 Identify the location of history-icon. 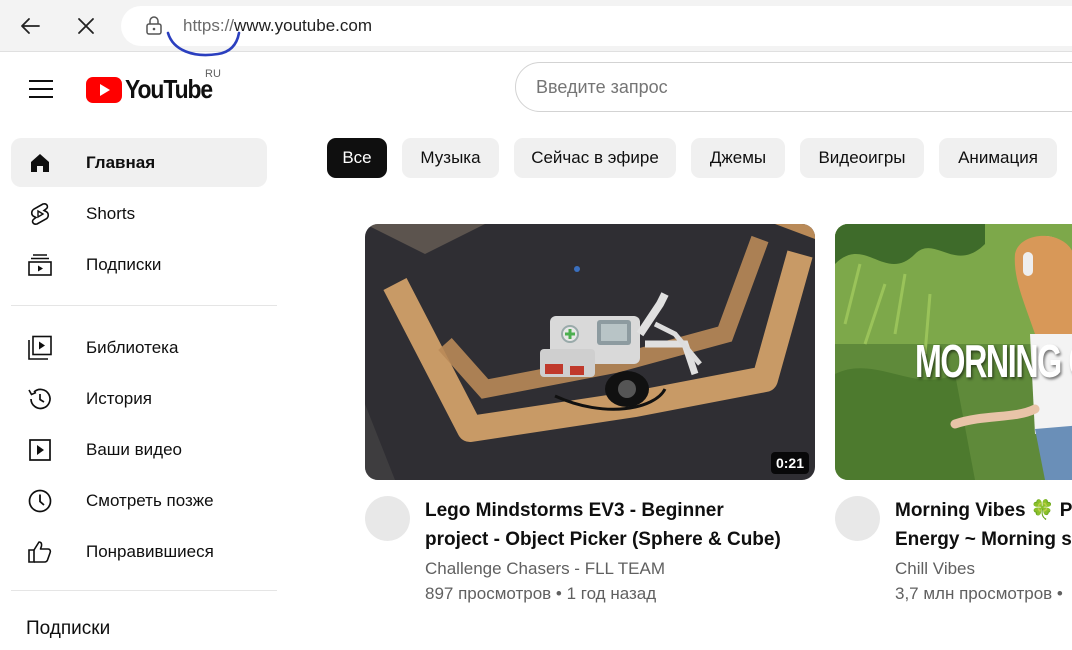
(40, 399).